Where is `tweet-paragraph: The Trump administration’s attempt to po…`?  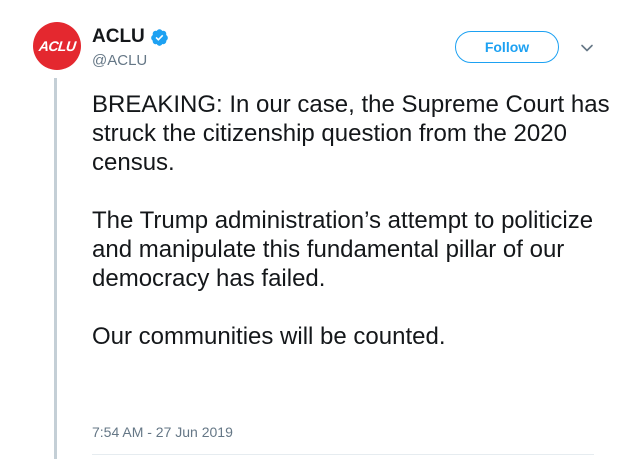
tweet-paragraph: The Trump administration’s attempt to po… is located at coordinates (343, 249).